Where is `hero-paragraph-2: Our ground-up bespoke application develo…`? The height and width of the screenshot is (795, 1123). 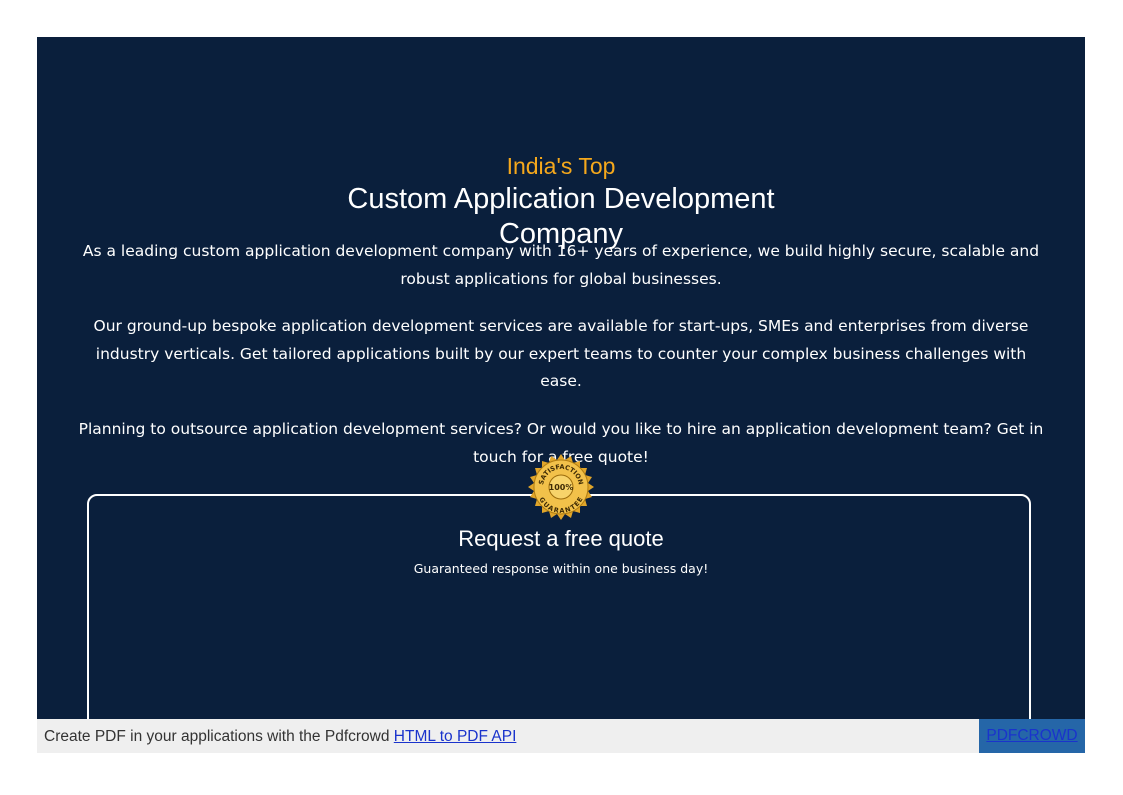 hero-paragraph-2: Our ground-up bespoke application develo… is located at coordinates (561, 353).